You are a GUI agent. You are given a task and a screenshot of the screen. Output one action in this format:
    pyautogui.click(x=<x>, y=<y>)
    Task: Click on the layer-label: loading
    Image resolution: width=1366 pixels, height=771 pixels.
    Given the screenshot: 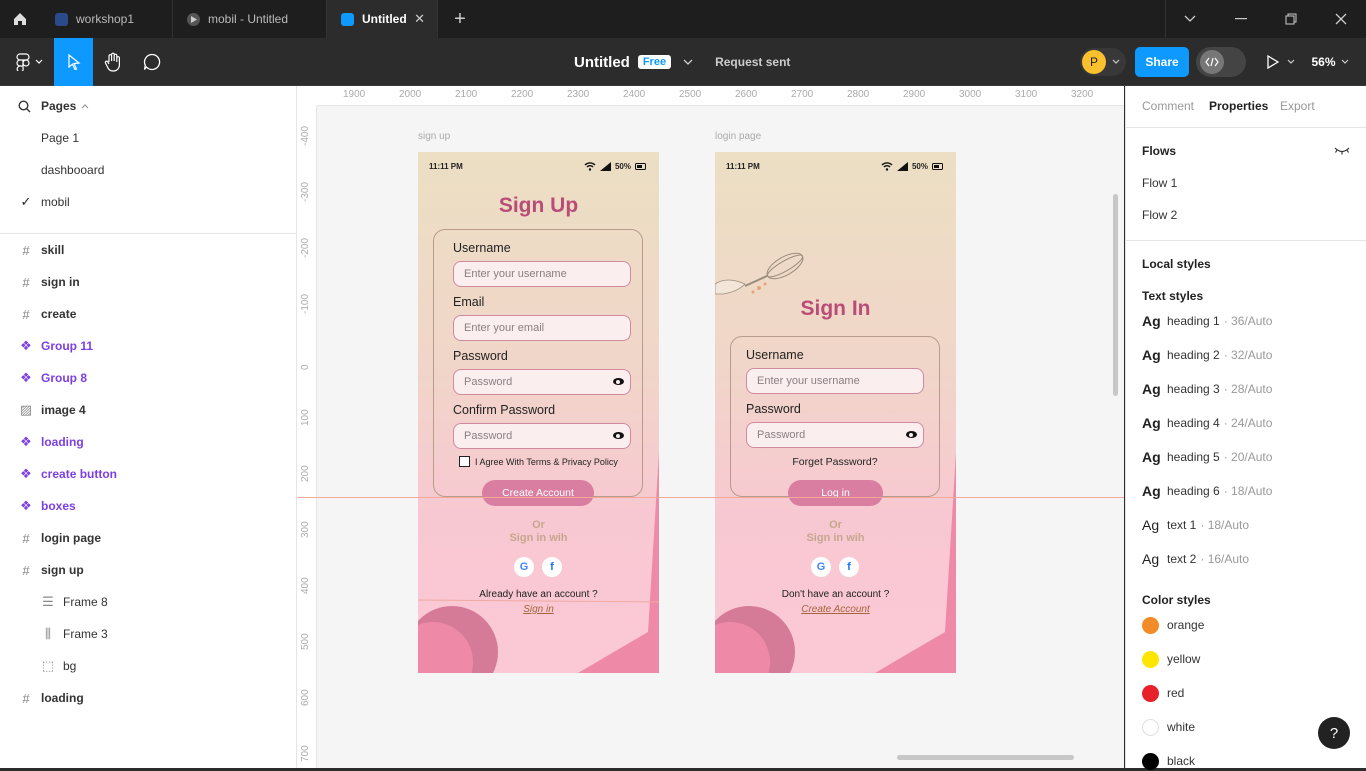 What is the action you would take?
    pyautogui.click(x=62, y=442)
    